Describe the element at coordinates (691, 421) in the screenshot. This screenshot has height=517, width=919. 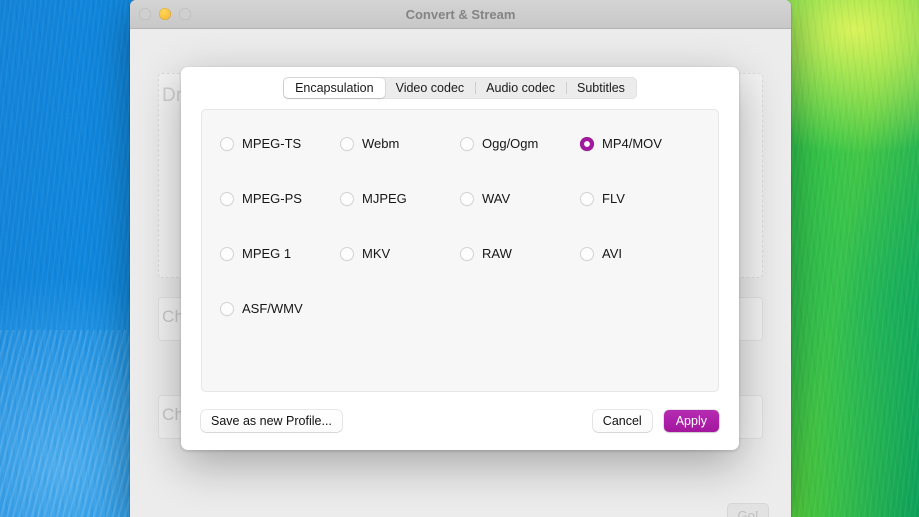
I see `apply-button: Apply` at that location.